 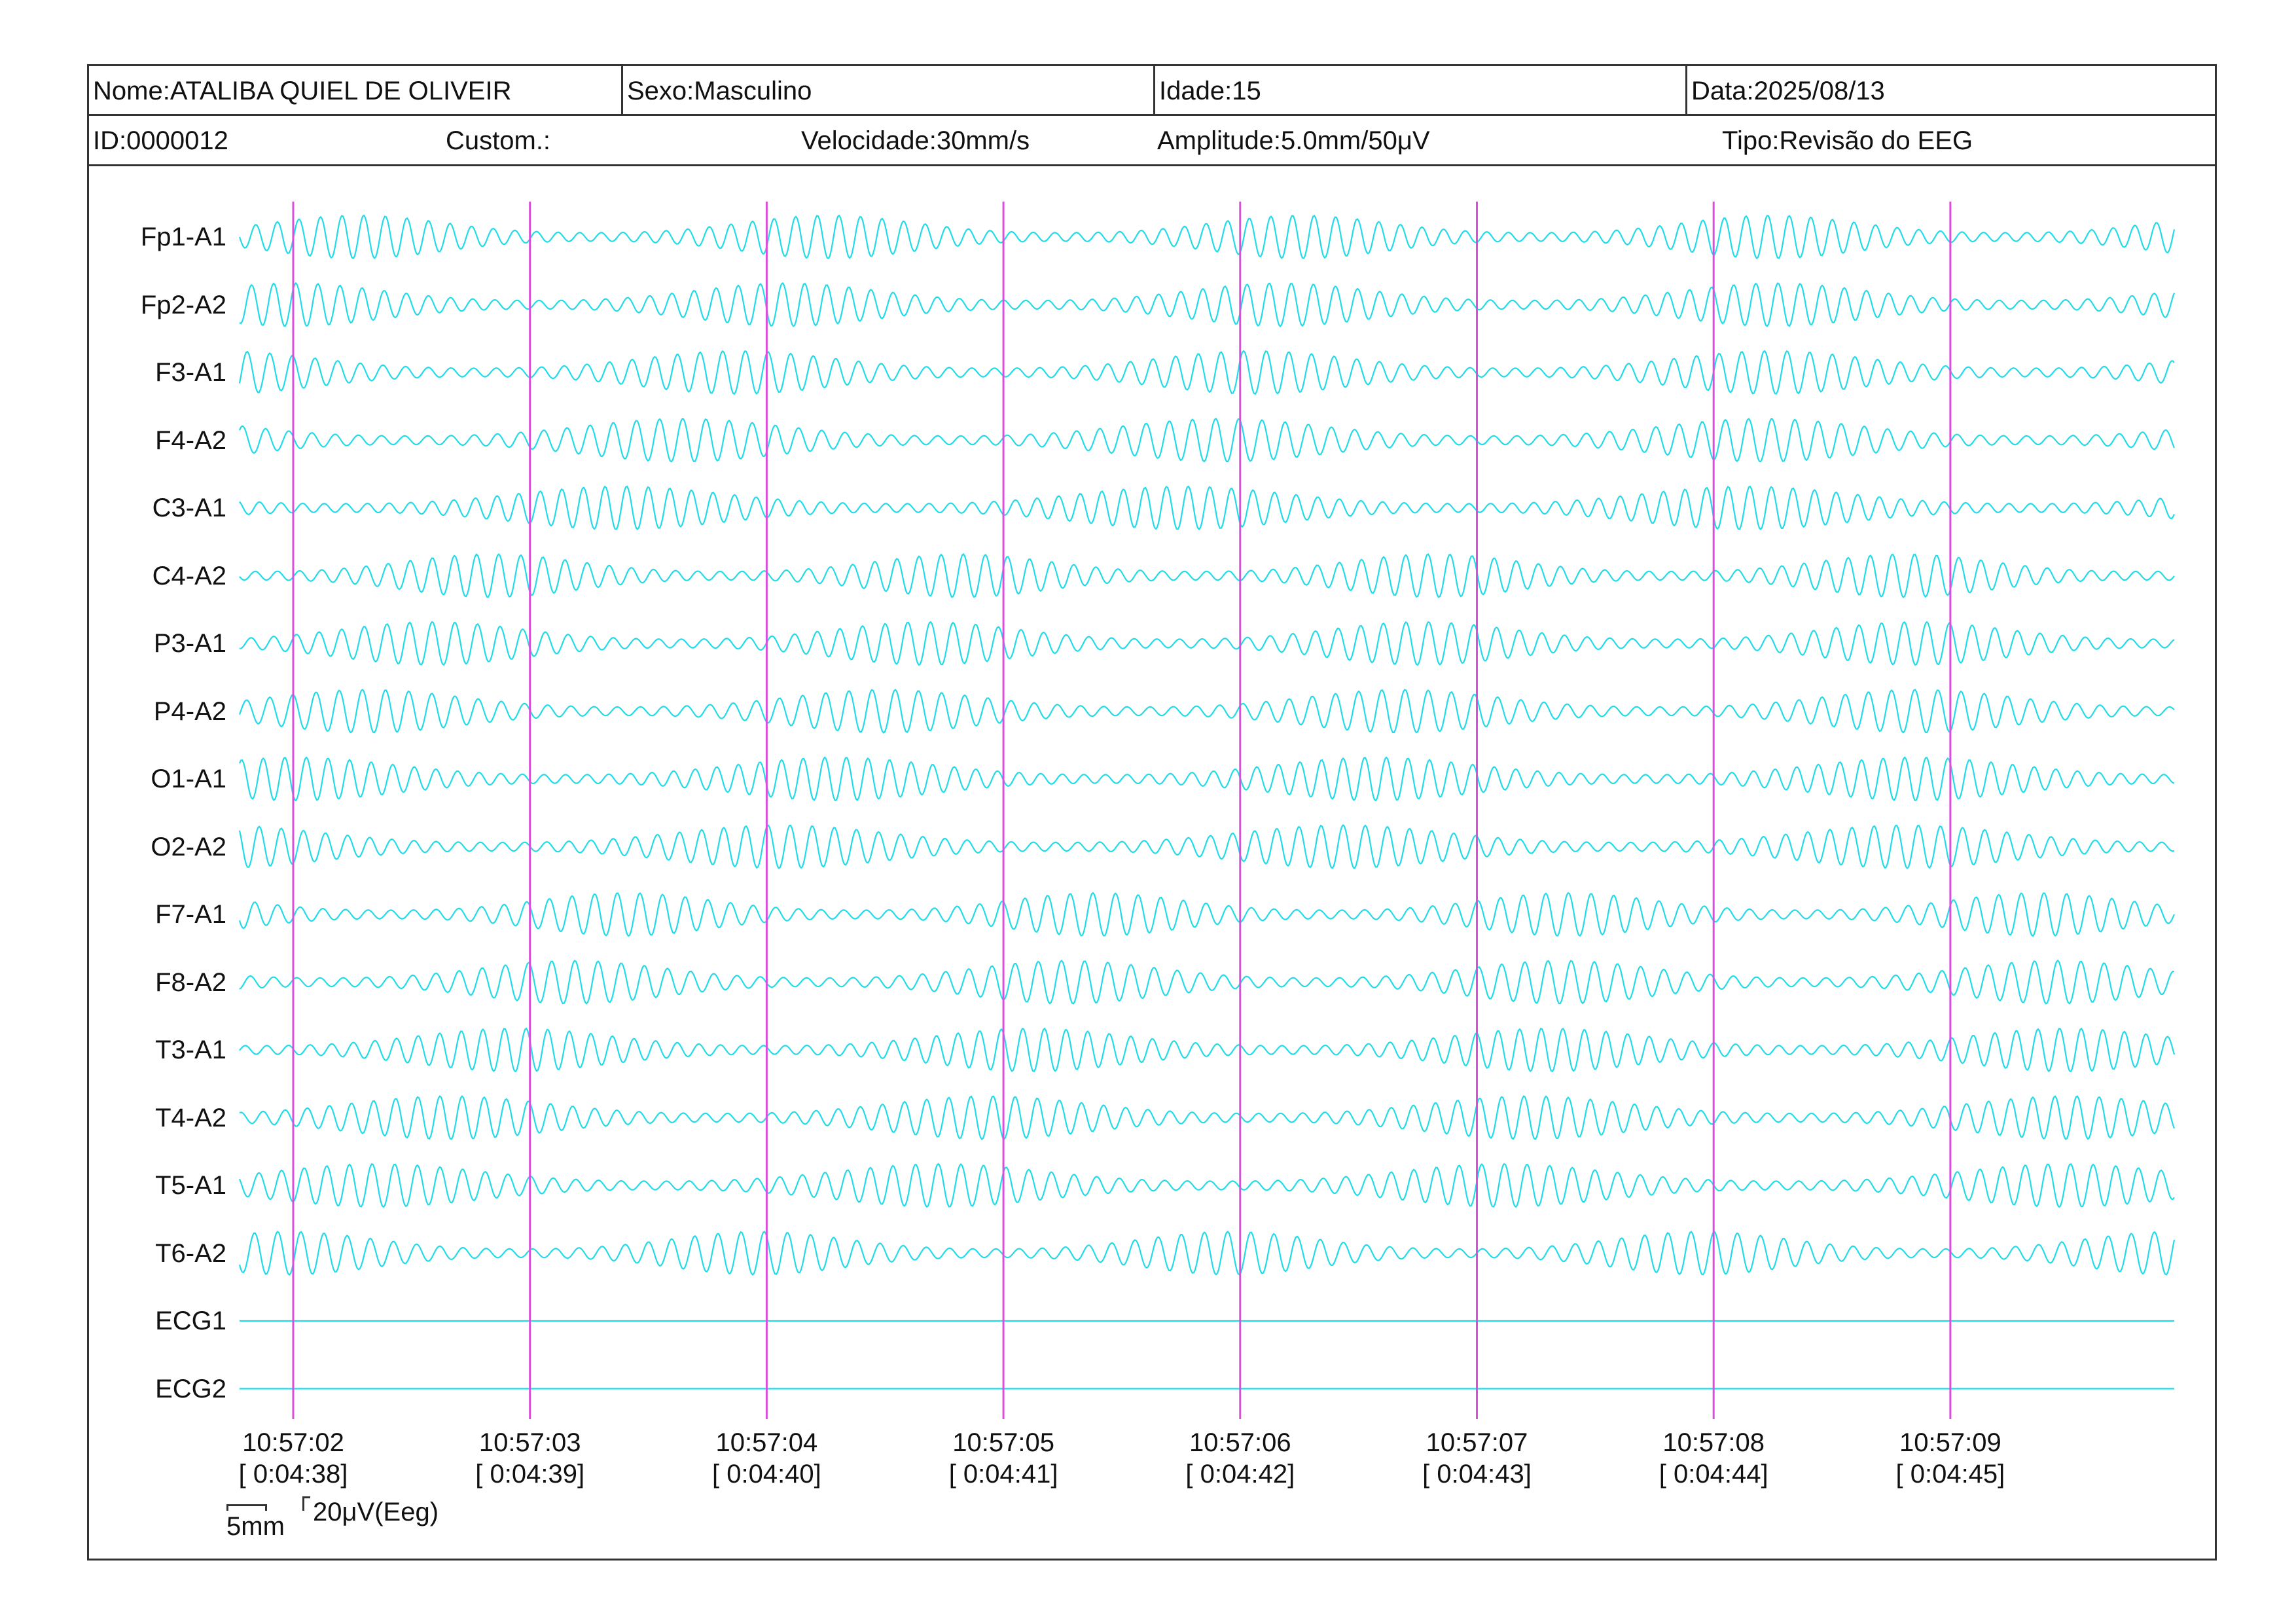 What do you see at coordinates (188, 779) in the screenshot?
I see `channel-label: O1-A1` at bounding box center [188, 779].